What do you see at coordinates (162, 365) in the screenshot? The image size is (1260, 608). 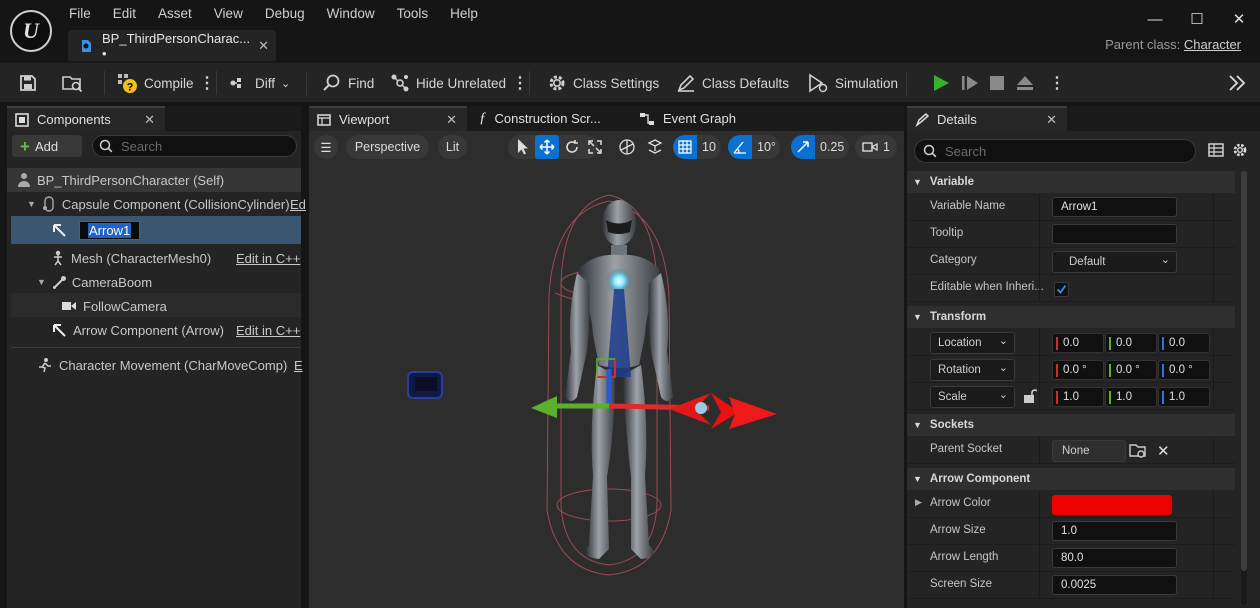 I see `component-character-movement: Character Movement (CharMoveComp)` at bounding box center [162, 365].